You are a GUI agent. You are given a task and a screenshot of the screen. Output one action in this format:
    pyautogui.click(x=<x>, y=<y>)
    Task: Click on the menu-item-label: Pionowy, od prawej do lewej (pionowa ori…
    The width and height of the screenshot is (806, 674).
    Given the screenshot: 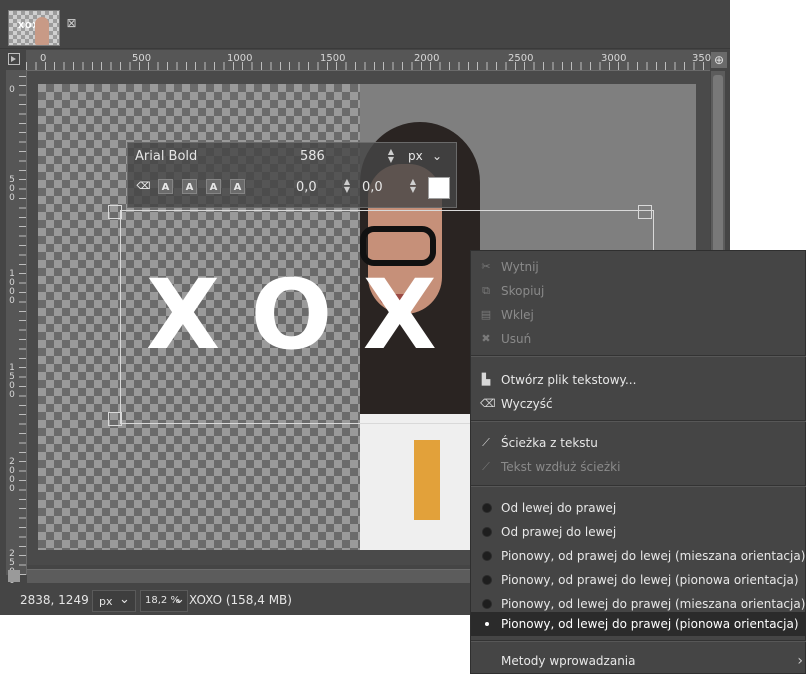 What is the action you would take?
    pyautogui.click(x=650, y=580)
    